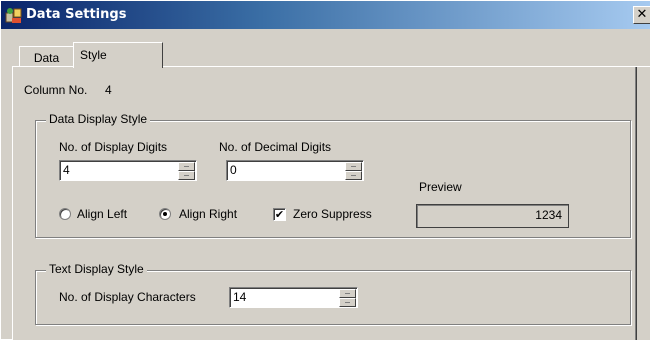  What do you see at coordinates (293, 297) in the screenshot?
I see `display-characters-spinner: 14` at bounding box center [293, 297].